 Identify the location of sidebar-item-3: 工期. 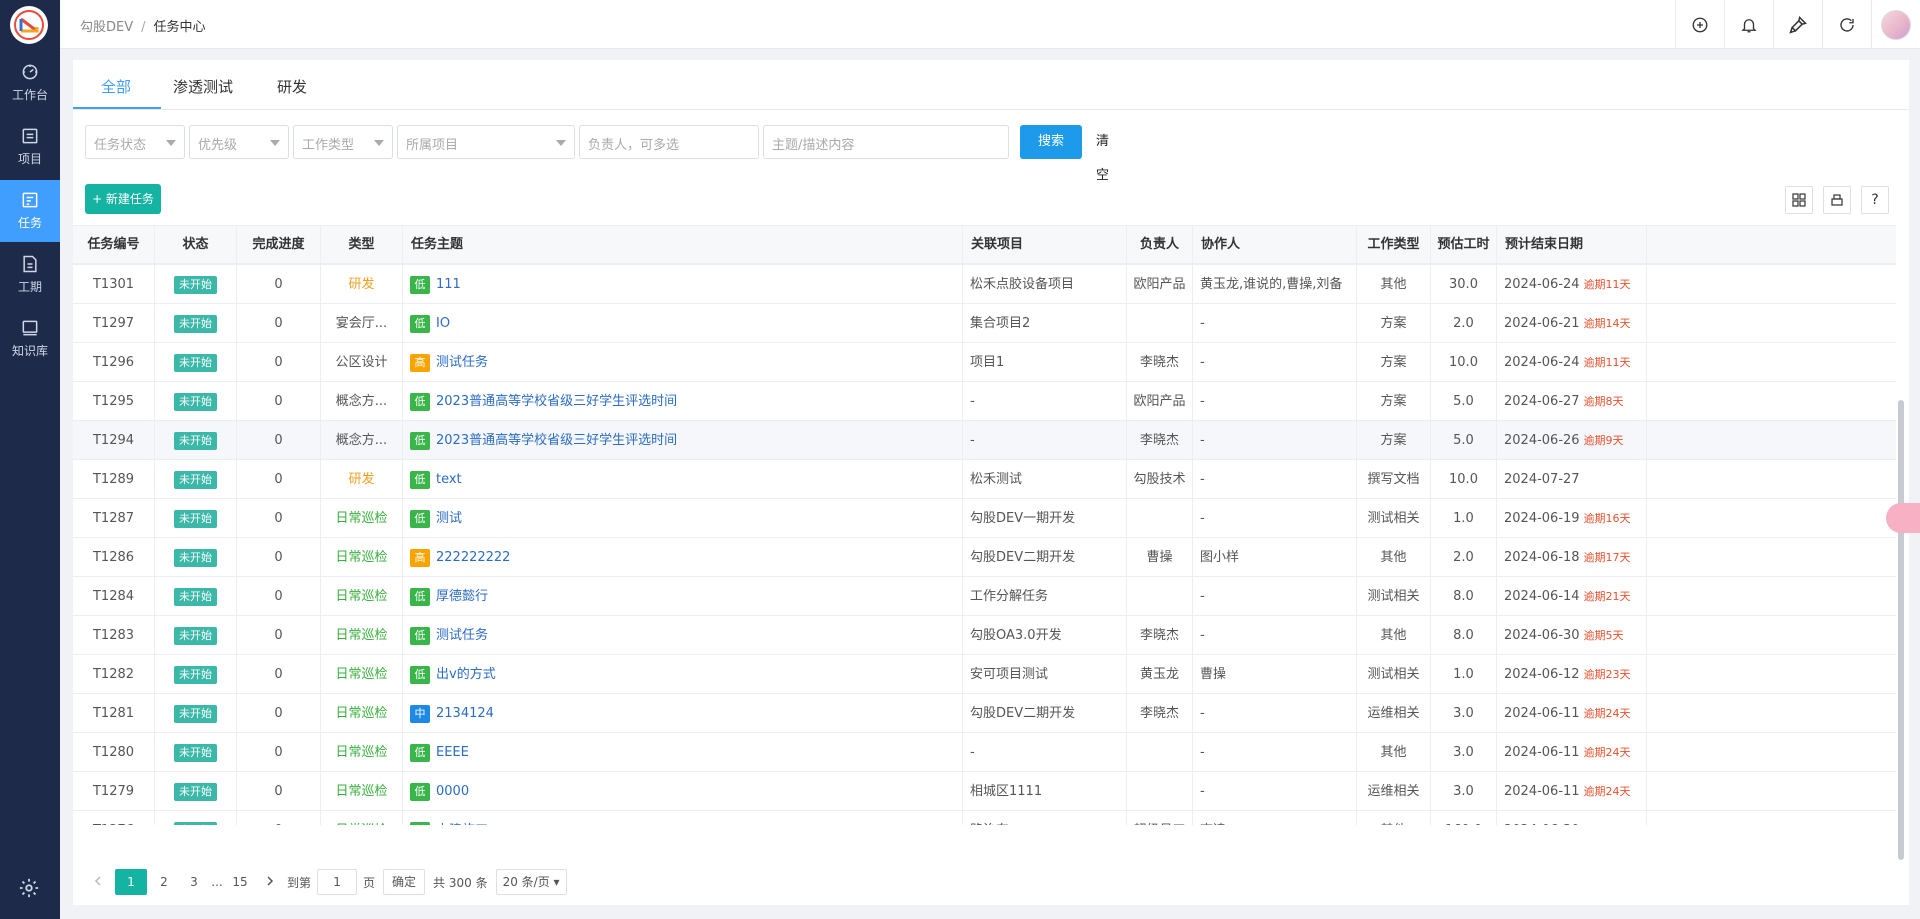
(30, 275).